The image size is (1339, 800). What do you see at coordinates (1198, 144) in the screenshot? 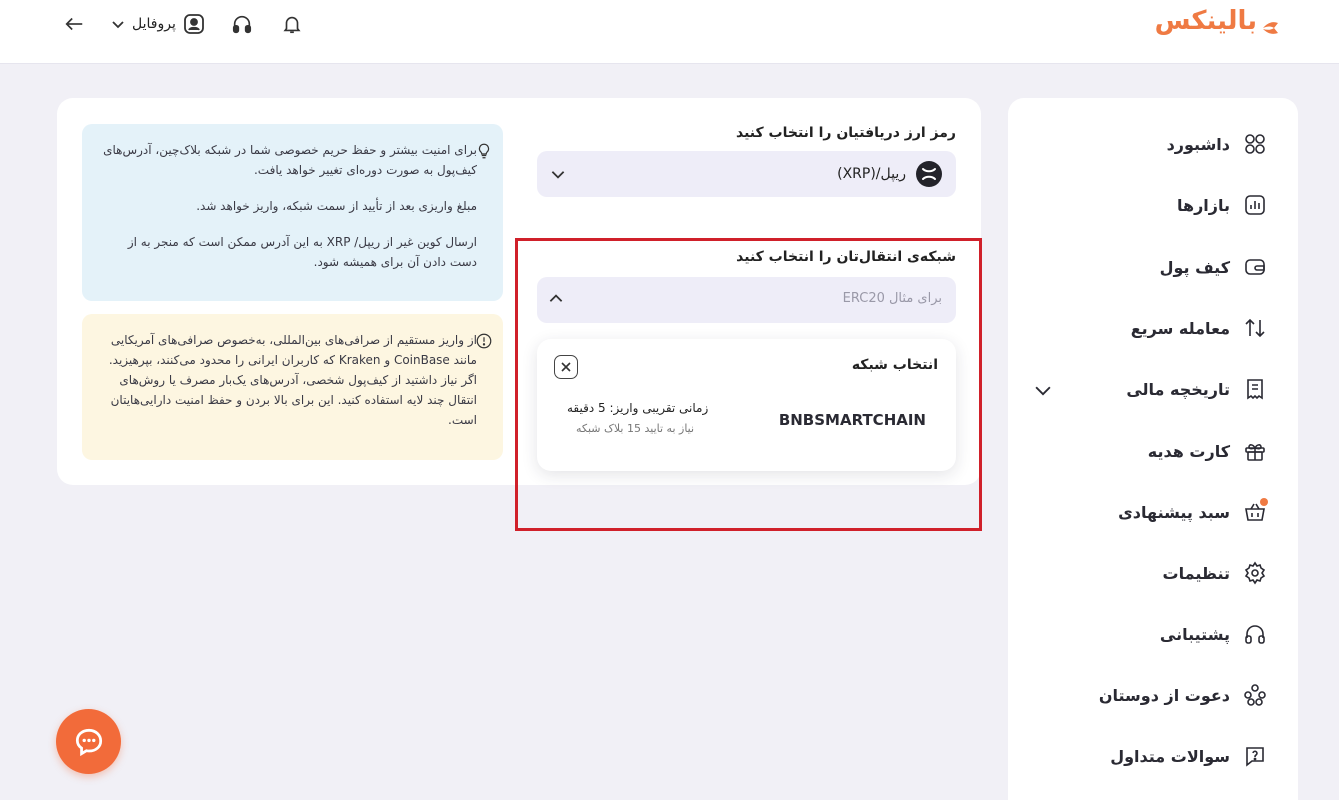
I see `sidebar-item-label: داشبورد` at bounding box center [1198, 144].